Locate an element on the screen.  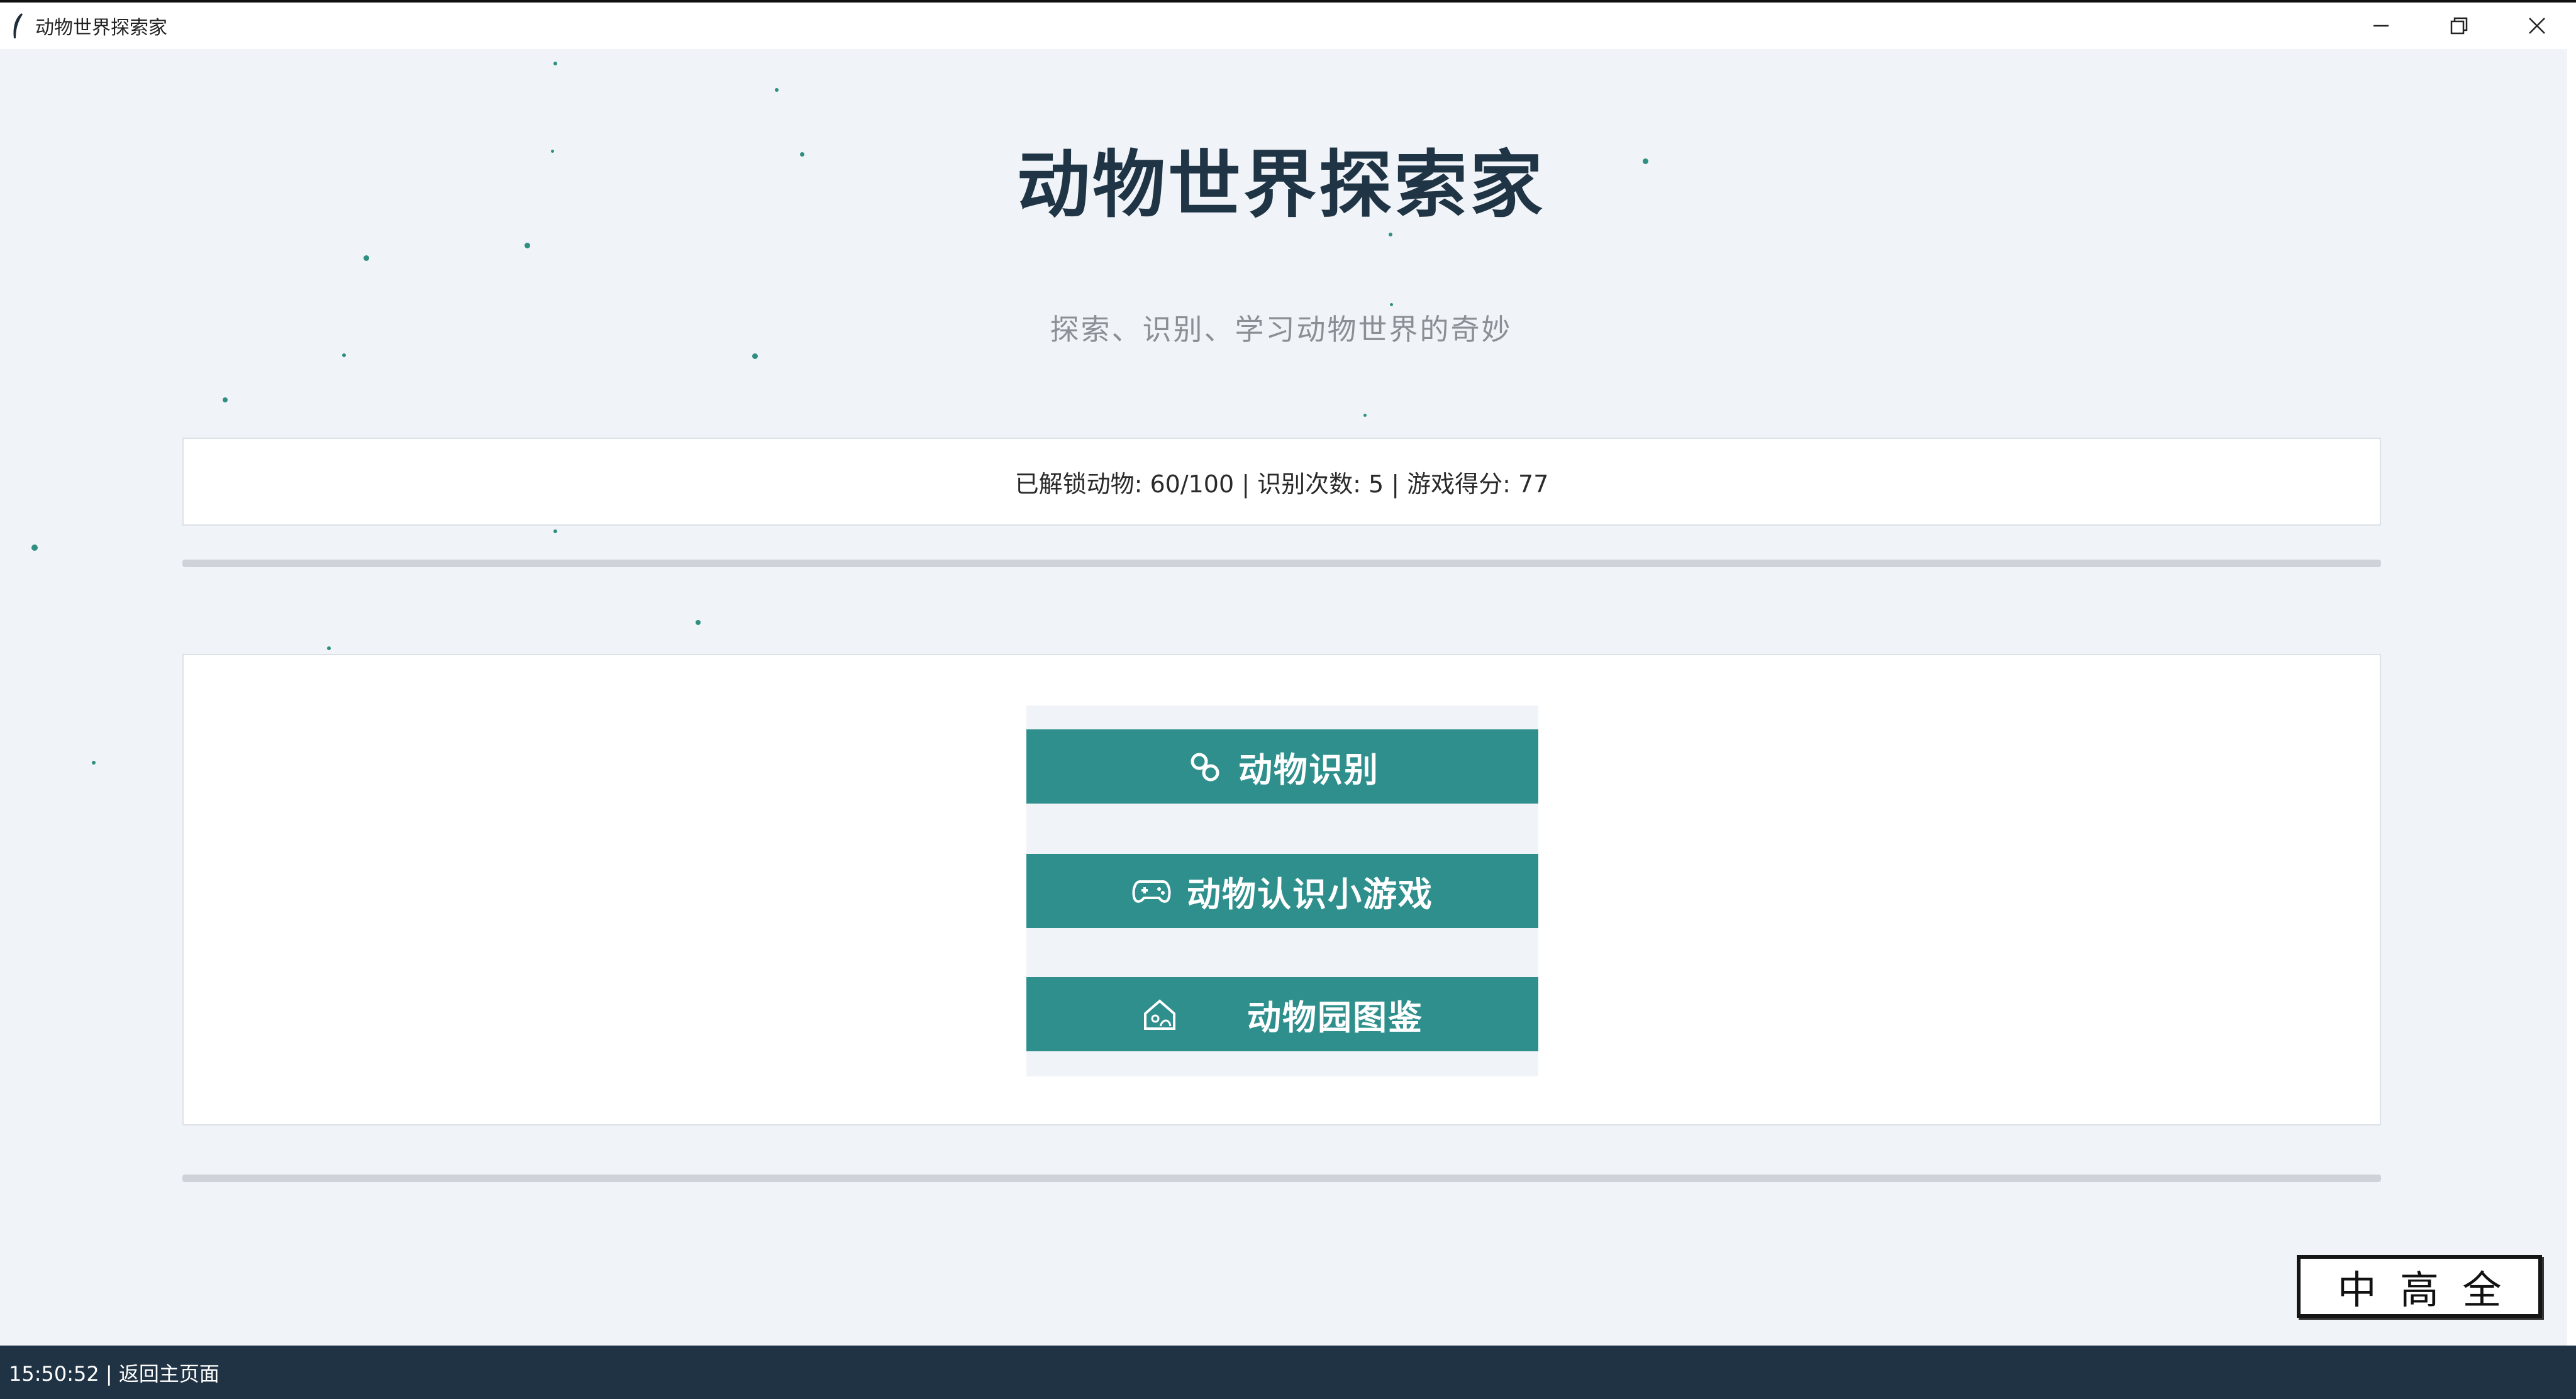
stamp-badge: 中 高 全 is located at coordinates (2419, 1286).